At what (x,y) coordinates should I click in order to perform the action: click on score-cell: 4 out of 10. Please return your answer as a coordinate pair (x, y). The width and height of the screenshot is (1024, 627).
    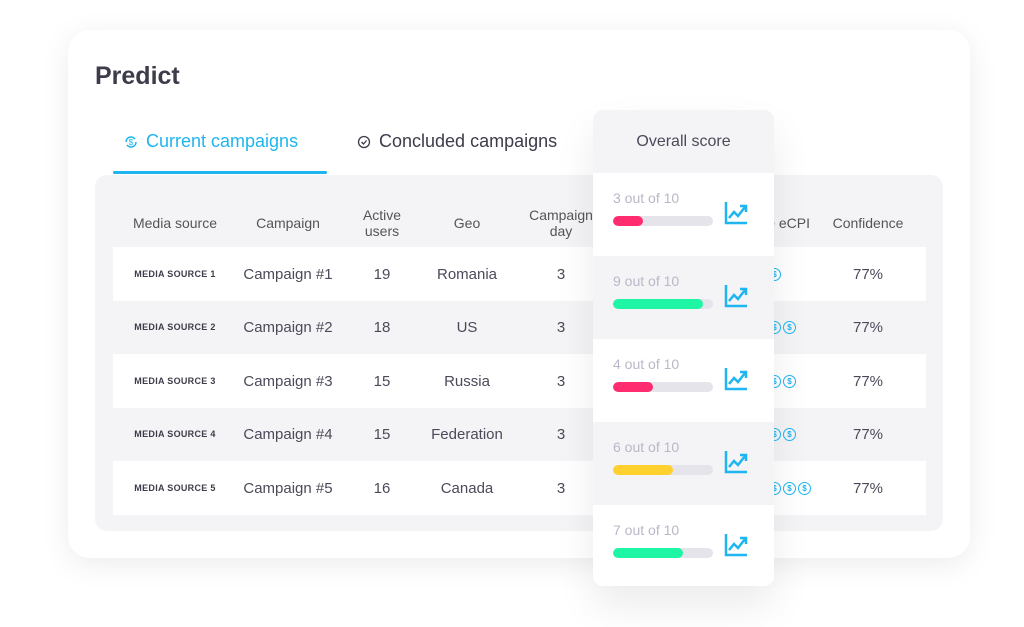
    Looking at the image, I should click on (683, 380).